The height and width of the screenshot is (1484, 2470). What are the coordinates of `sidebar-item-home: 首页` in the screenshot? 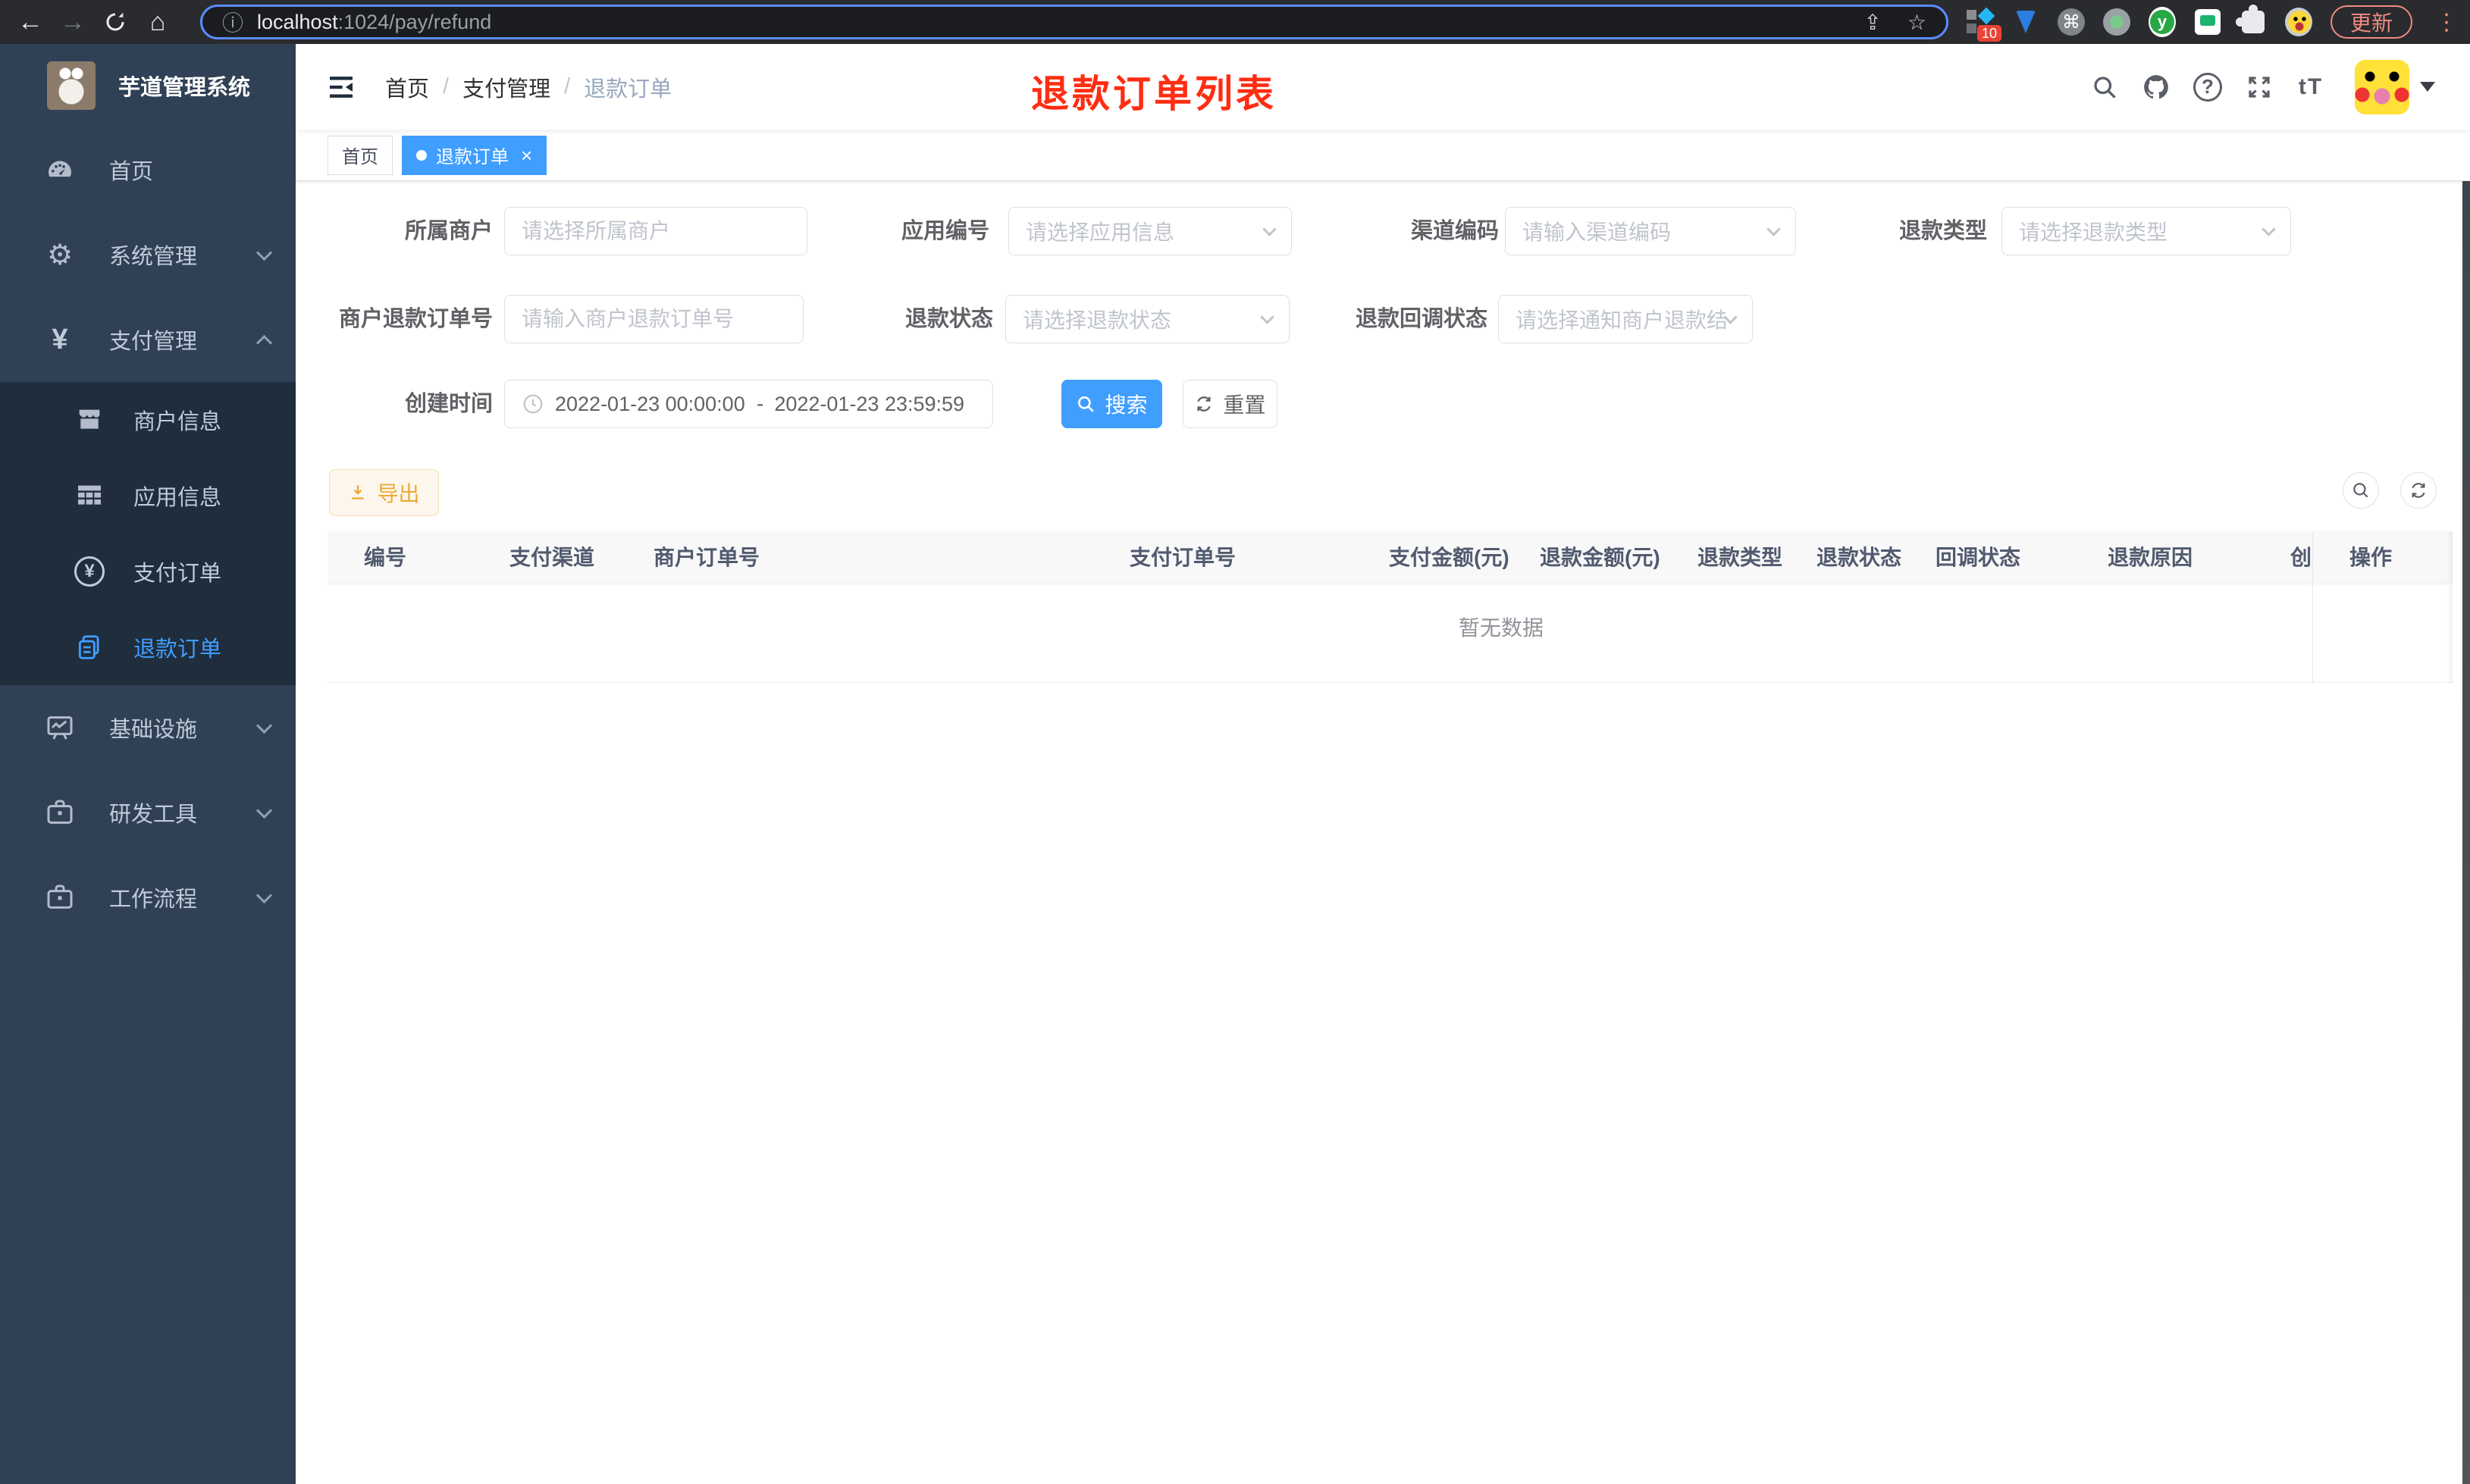 It's located at (148, 169).